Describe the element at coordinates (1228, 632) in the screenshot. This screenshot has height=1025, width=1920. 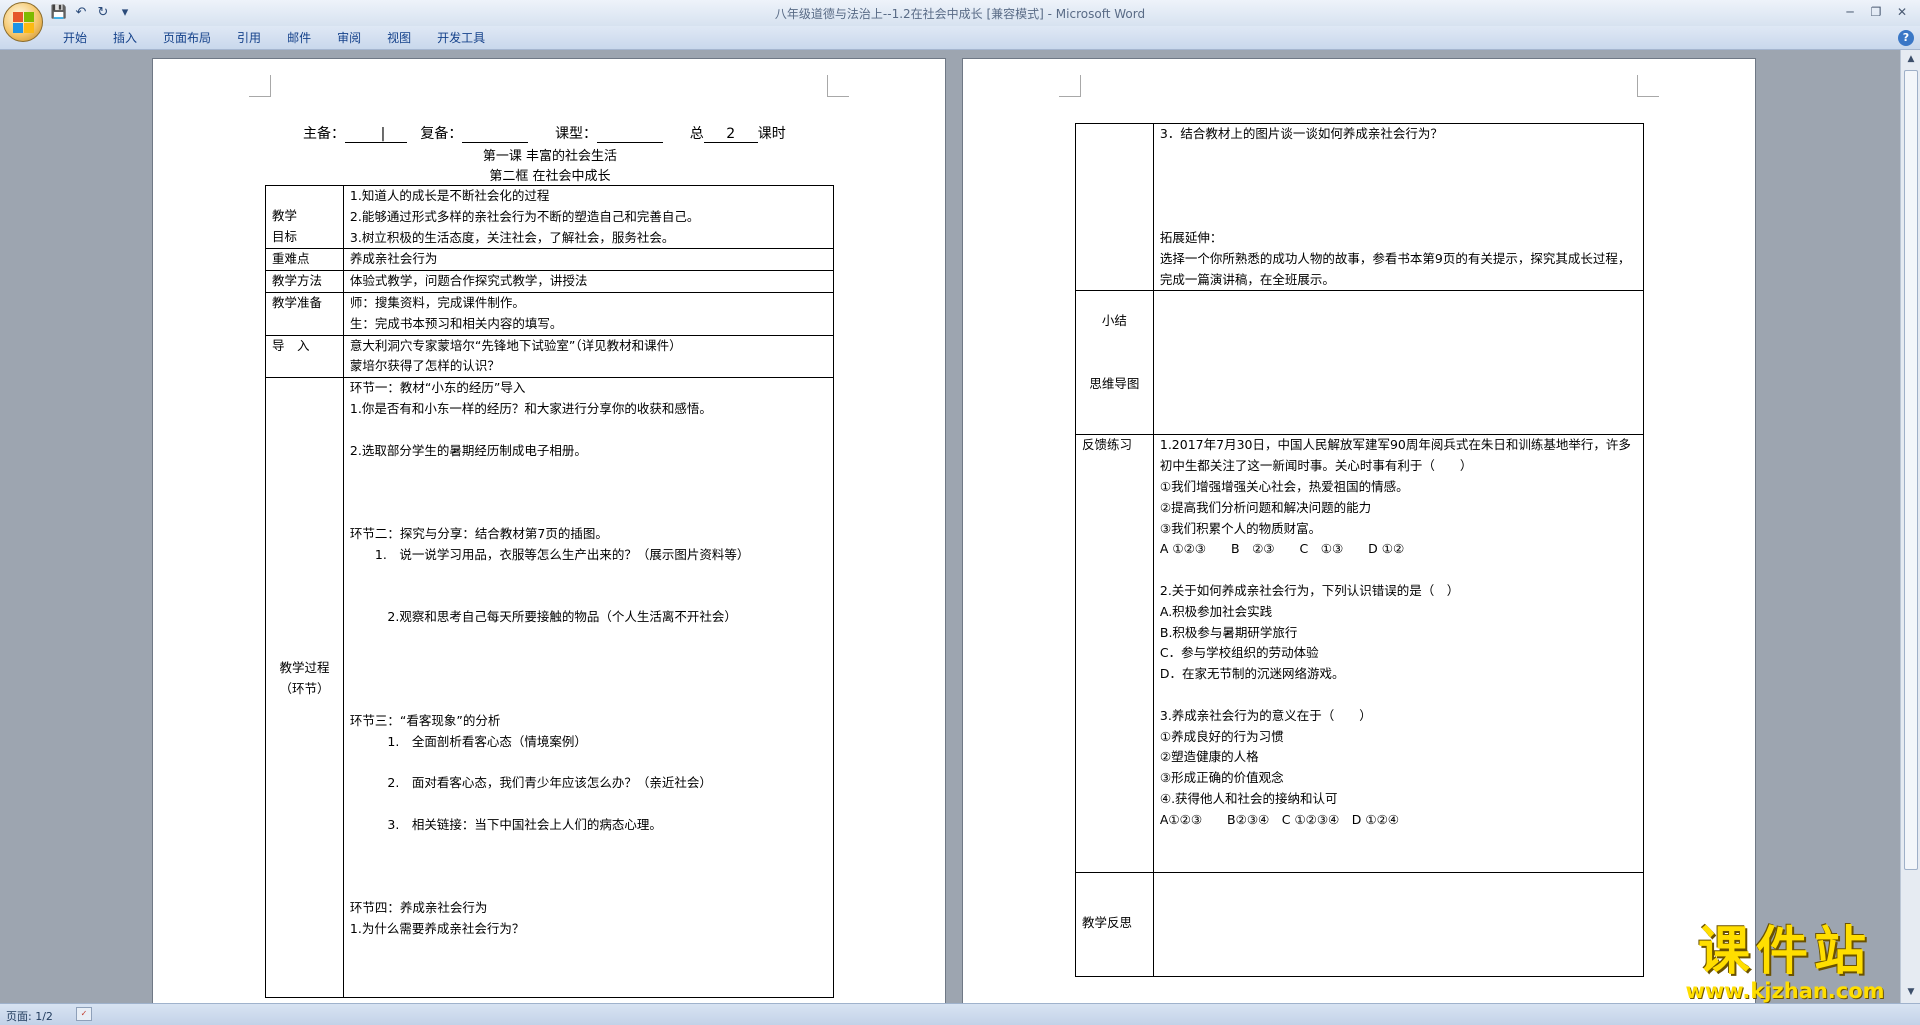
I see `text-line: B.积极参与暑期研学旅行` at that location.